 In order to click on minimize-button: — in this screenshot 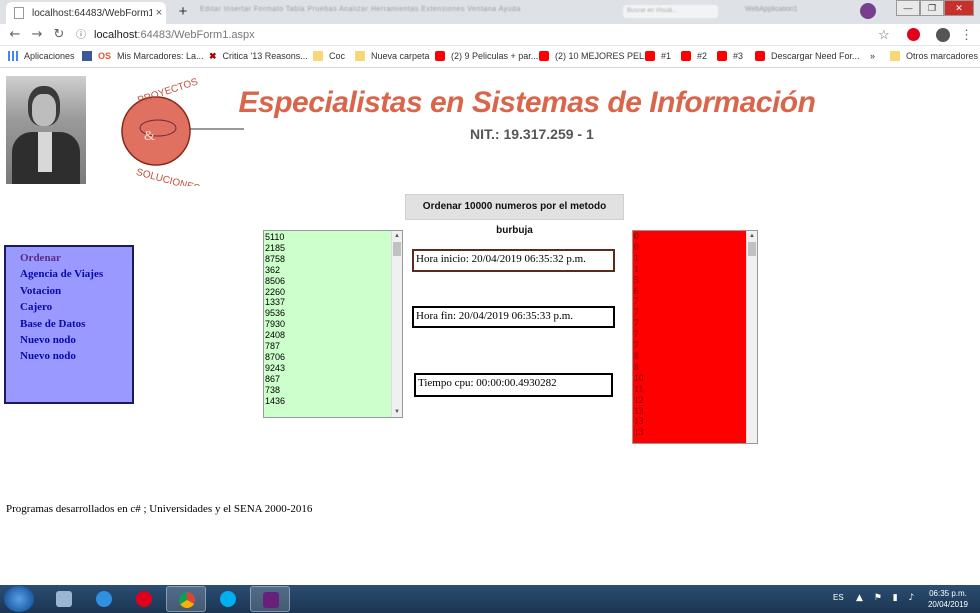, I will do `click(908, 8)`.